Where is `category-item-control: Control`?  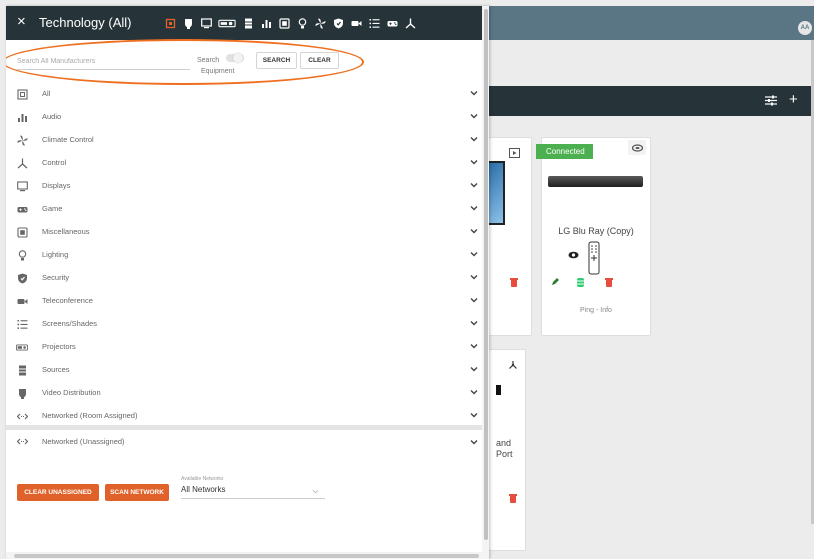
category-item-control: Control is located at coordinates (247, 163).